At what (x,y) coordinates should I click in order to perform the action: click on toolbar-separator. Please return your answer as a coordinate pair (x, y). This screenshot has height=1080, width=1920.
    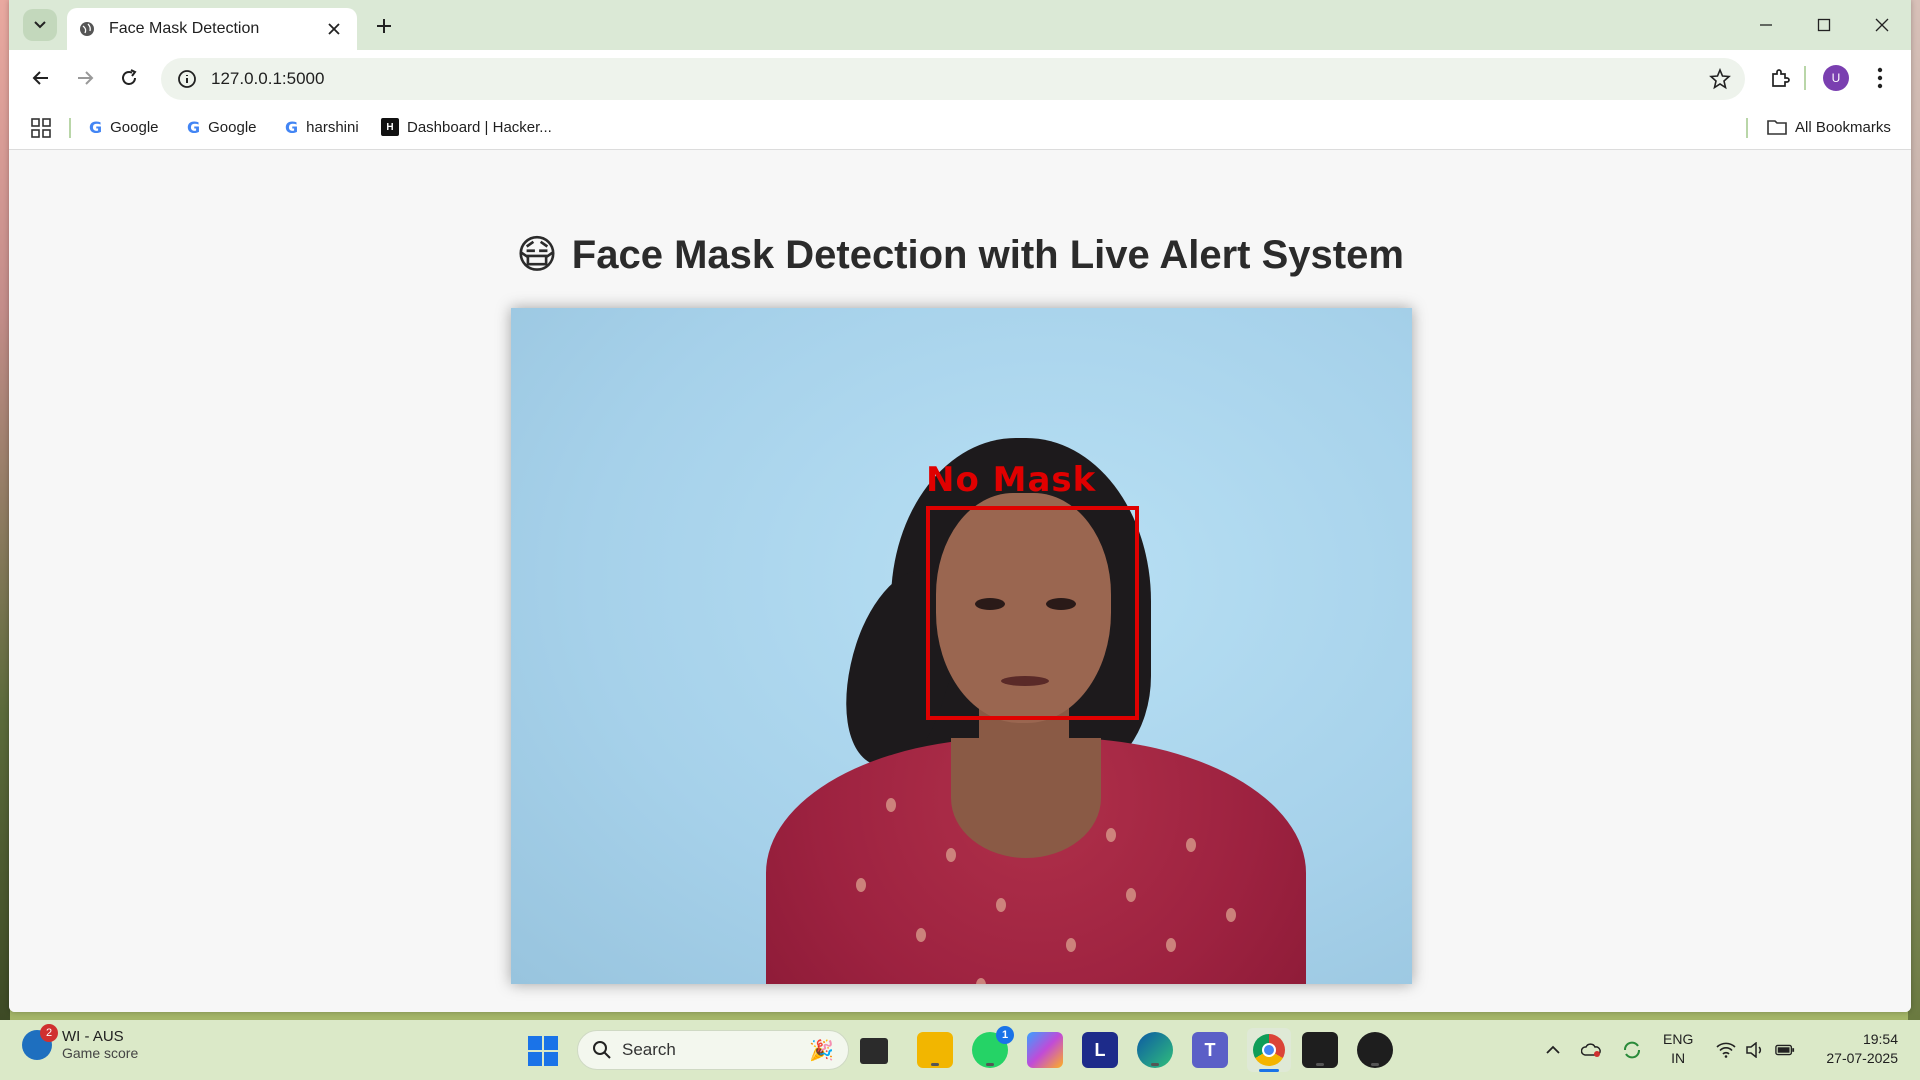
    Looking at the image, I should click on (1805, 78).